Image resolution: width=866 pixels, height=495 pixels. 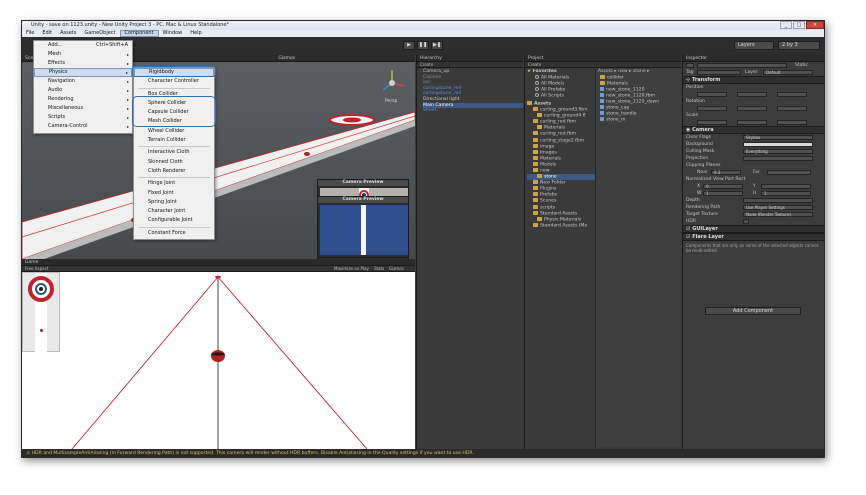 I want to click on submenu-character-controller: Character Controller, so click(x=174, y=81).